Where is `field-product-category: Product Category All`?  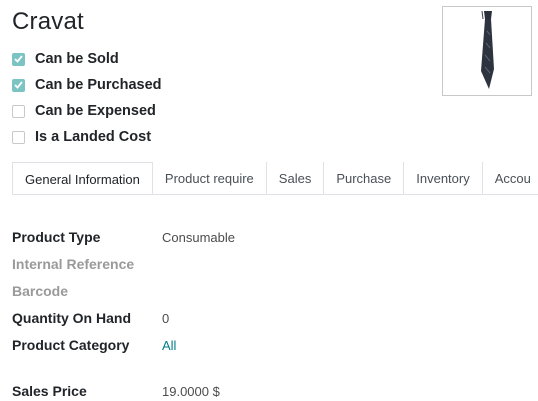 field-product-category: Product Category All is located at coordinates (94, 345).